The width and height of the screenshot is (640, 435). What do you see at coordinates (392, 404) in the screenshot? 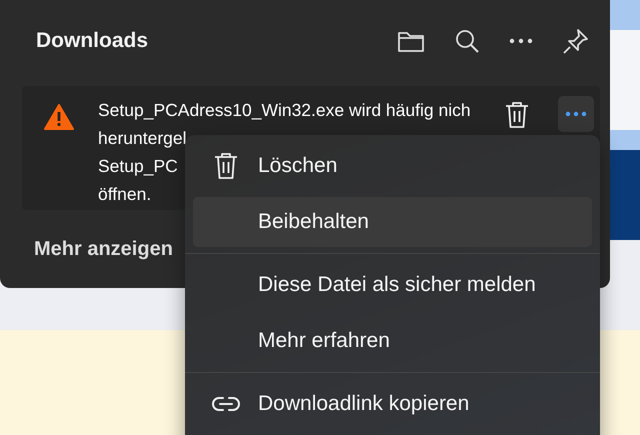
I see `menu-item: Downloadlink kopieren` at bounding box center [392, 404].